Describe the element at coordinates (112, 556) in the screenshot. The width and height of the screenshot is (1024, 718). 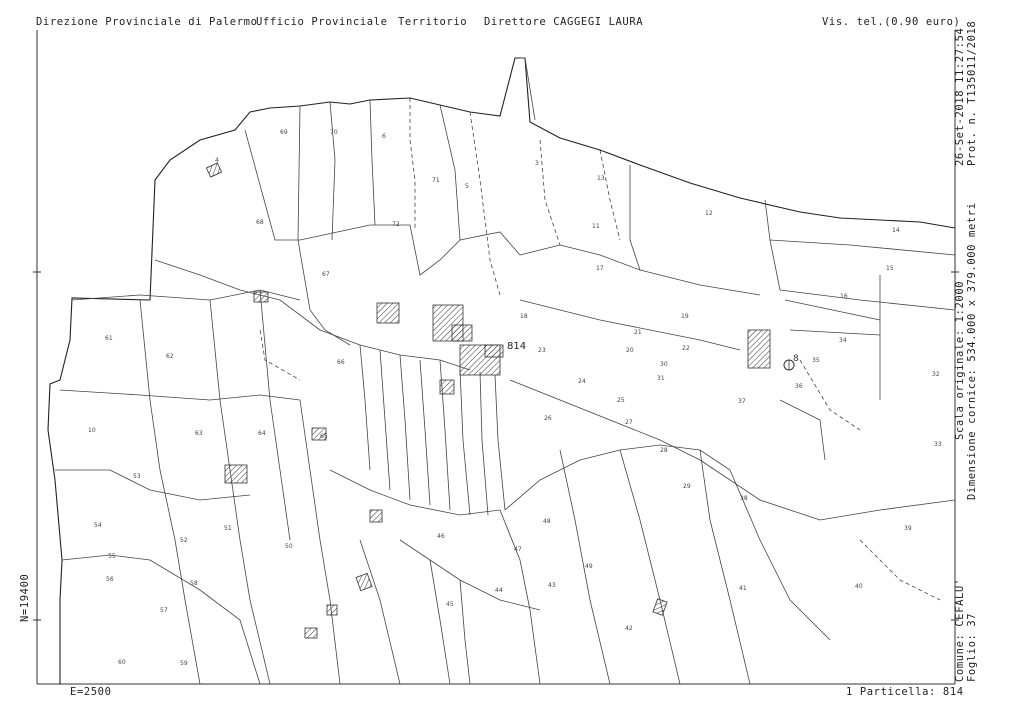
I see `parcel-label: 55` at that location.